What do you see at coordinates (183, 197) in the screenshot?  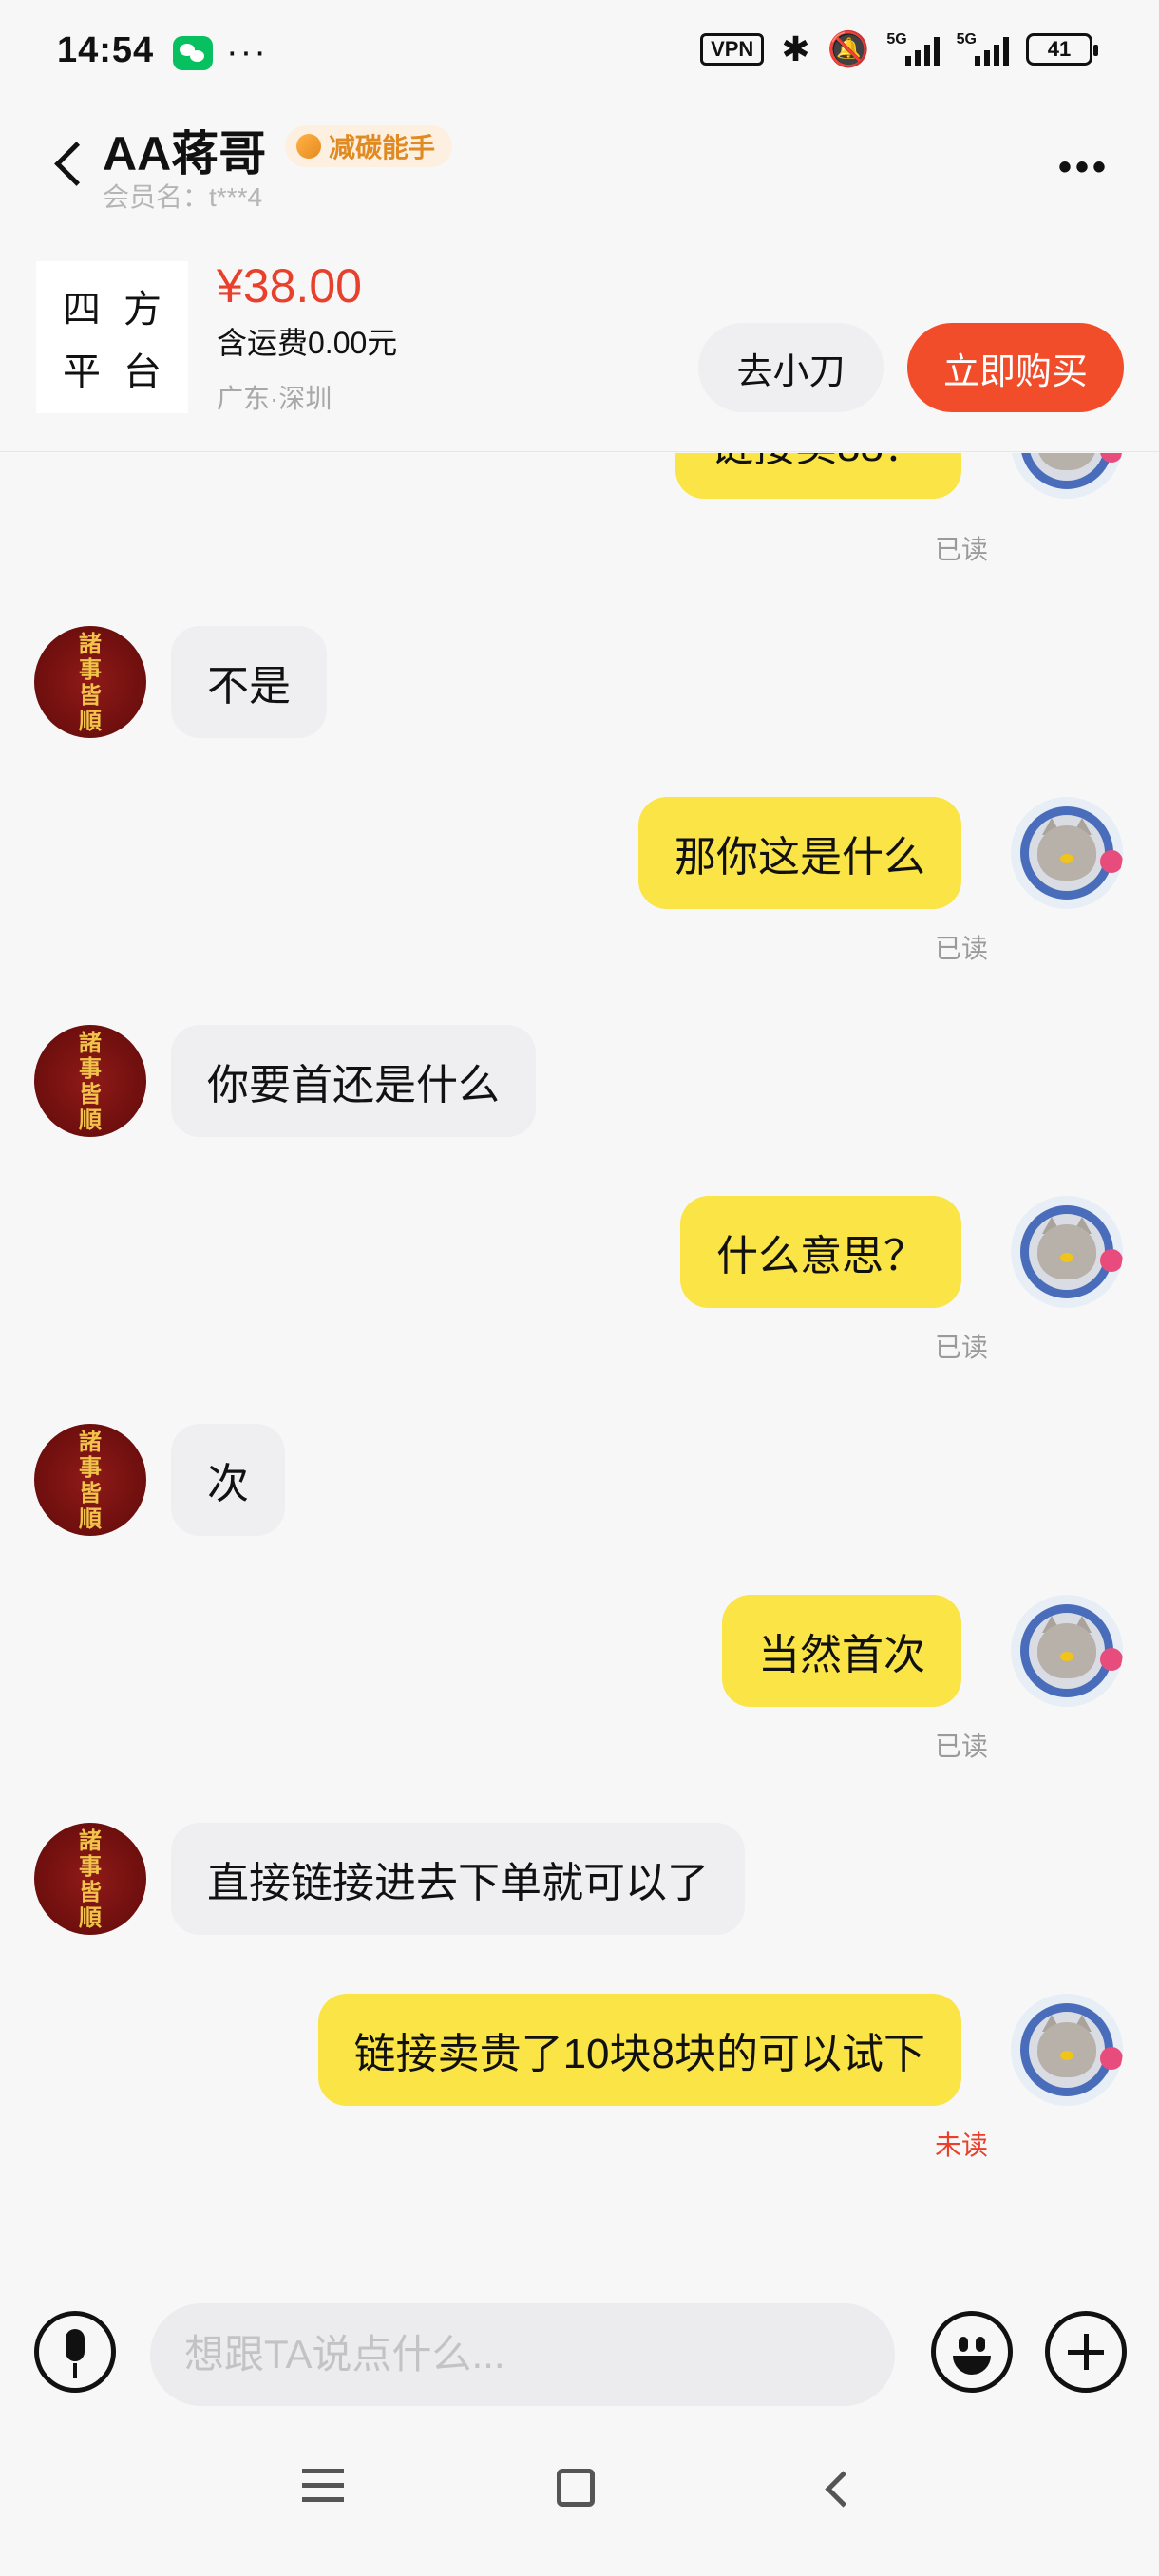 I see `member-name: 会员名：t***4` at bounding box center [183, 197].